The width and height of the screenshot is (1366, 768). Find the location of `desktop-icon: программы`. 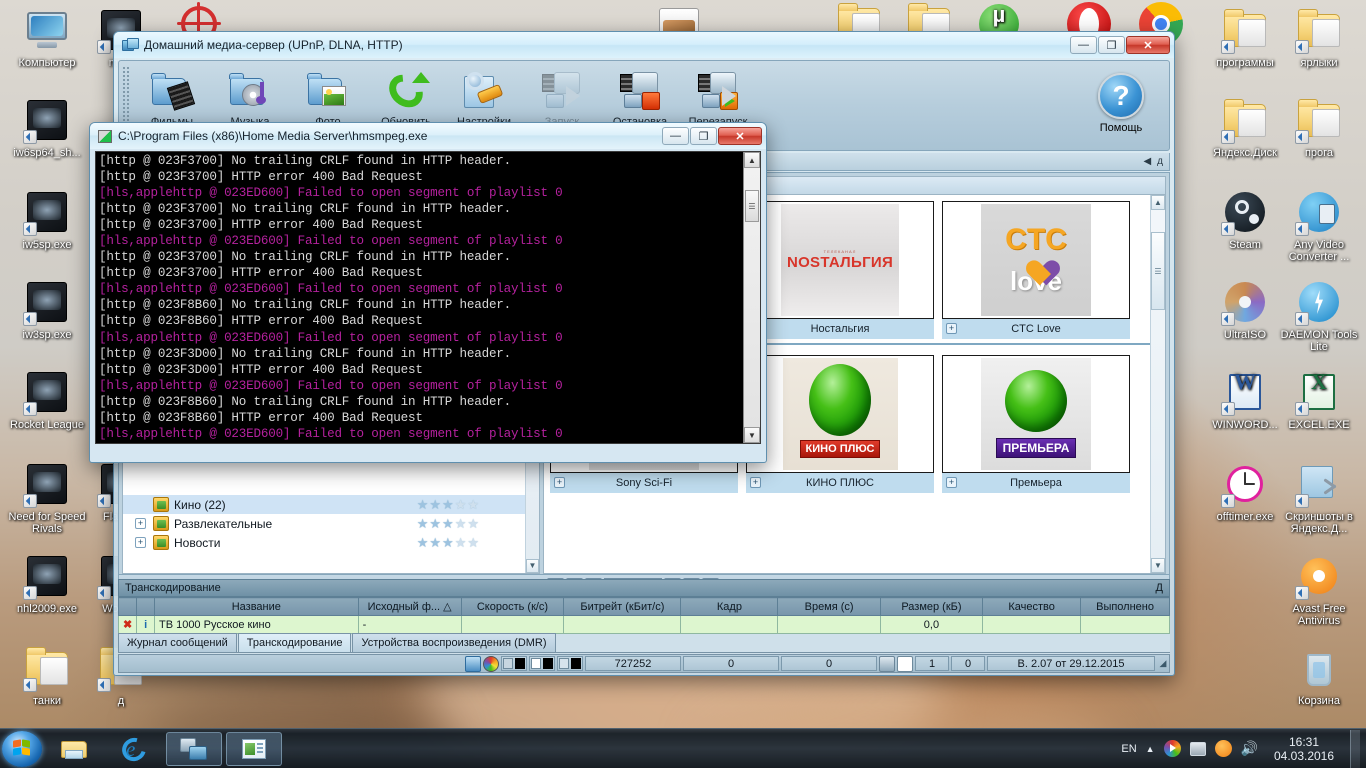

desktop-icon: программы is located at coordinates (1245, 37).